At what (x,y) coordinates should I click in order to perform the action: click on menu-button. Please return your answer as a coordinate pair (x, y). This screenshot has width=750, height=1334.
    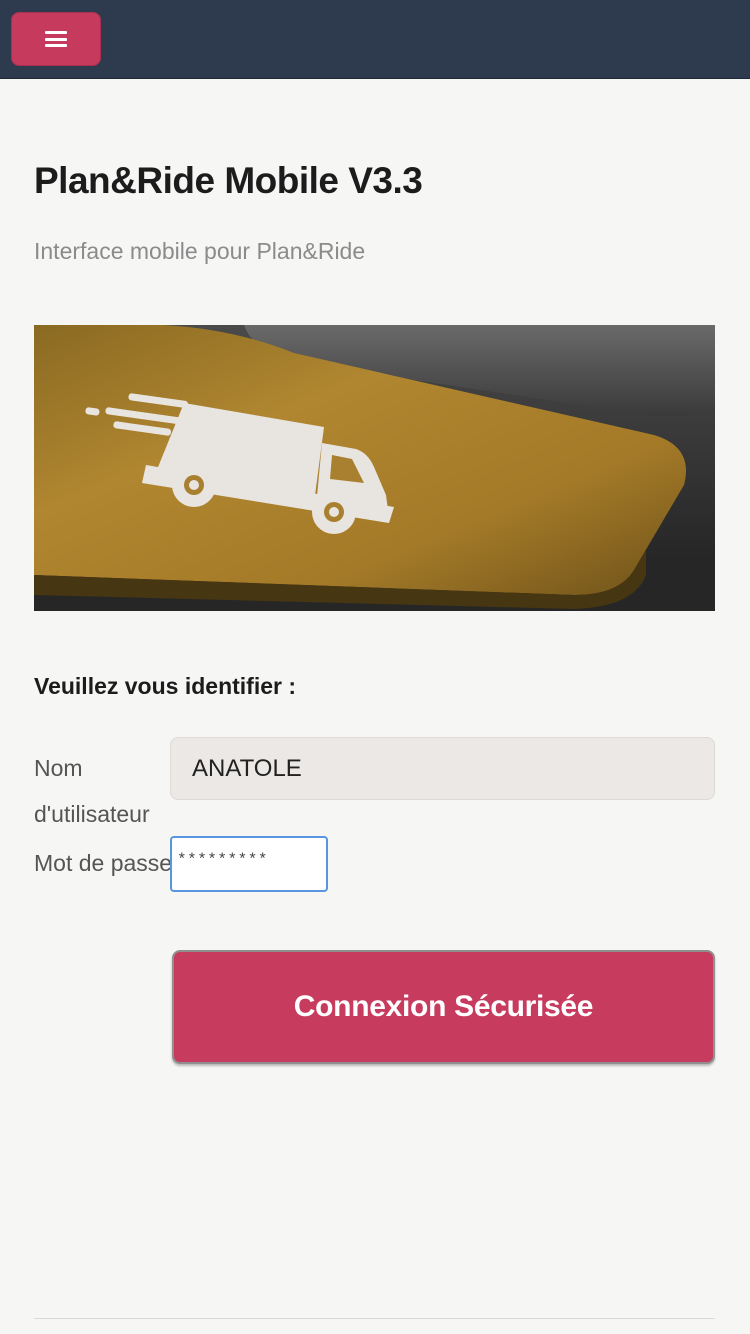
    Looking at the image, I should click on (56, 39).